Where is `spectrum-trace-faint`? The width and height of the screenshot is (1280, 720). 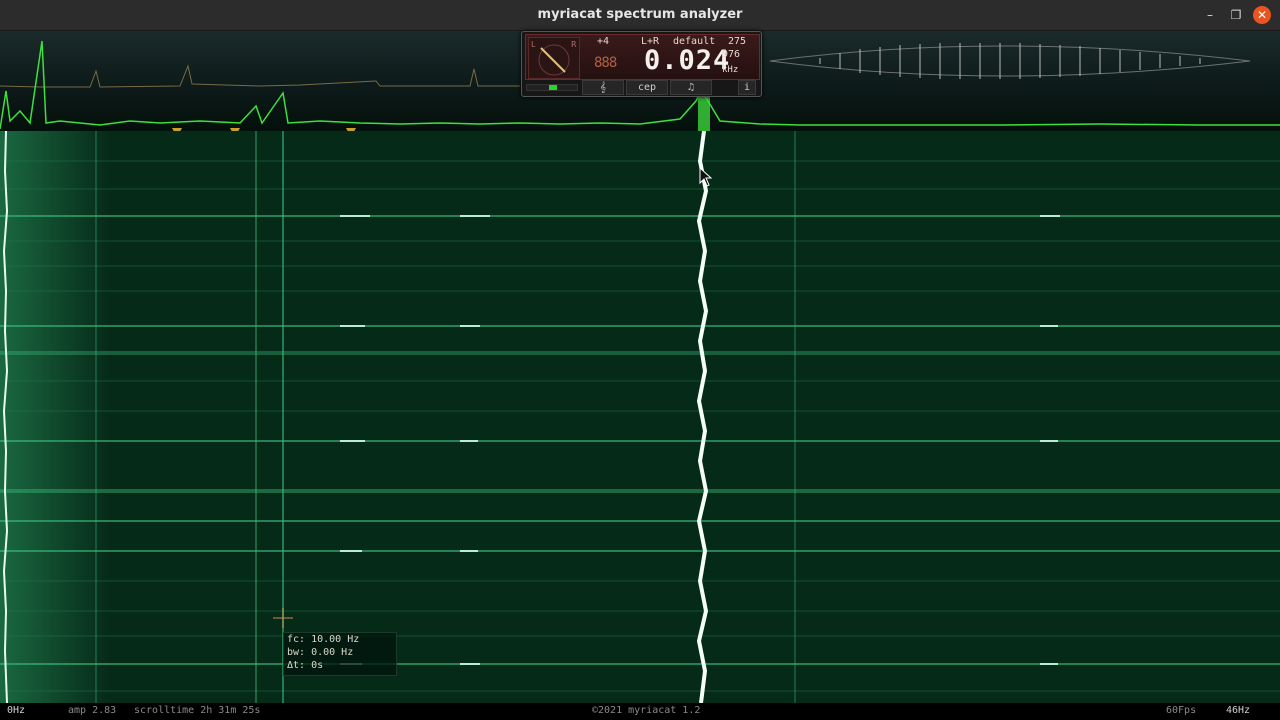 spectrum-trace-faint is located at coordinates (260, 76).